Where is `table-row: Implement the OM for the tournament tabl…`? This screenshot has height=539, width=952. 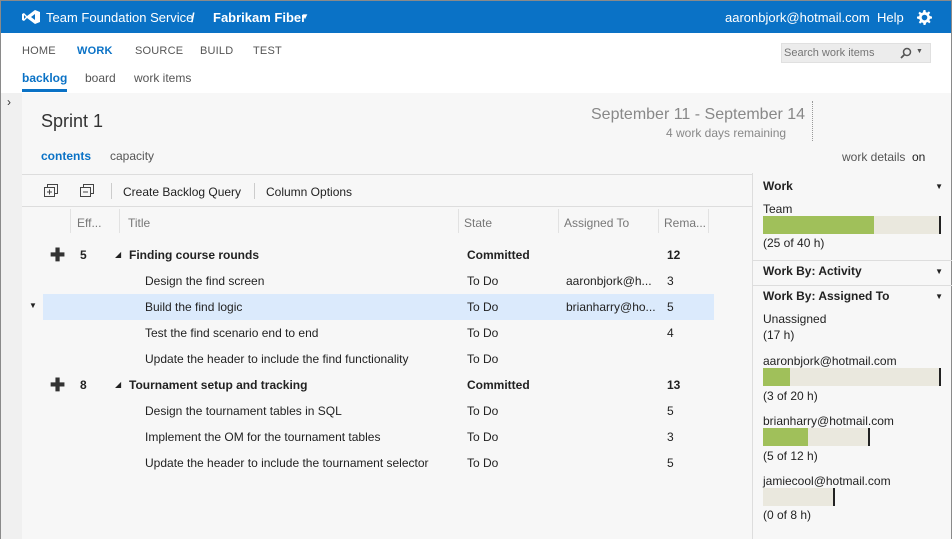
table-row: Implement the OM for the tournament tabl… is located at coordinates (378, 437).